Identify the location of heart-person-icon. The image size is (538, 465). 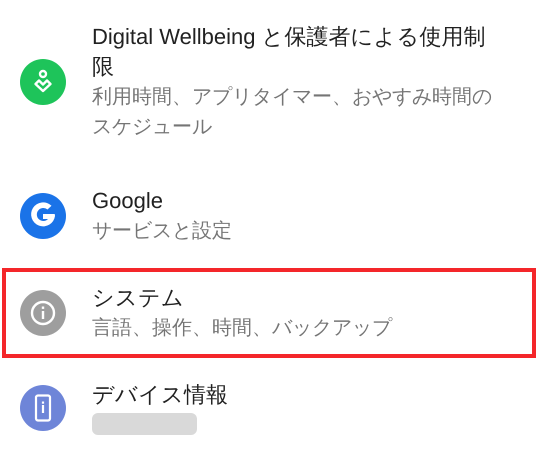
(43, 82).